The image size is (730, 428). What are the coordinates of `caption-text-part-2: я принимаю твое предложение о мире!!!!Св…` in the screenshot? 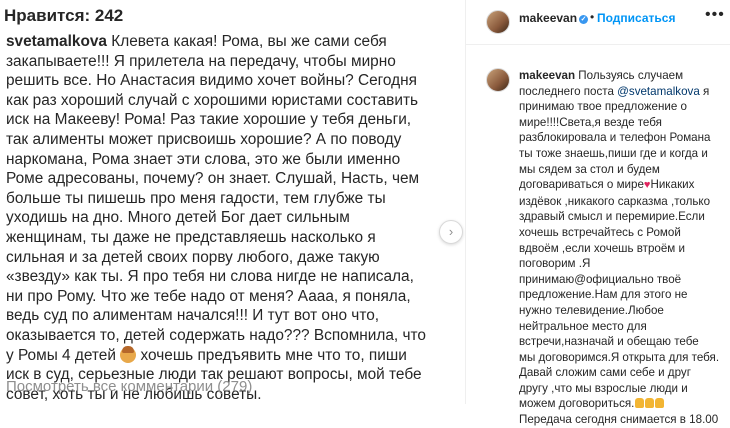 It's located at (615, 138).